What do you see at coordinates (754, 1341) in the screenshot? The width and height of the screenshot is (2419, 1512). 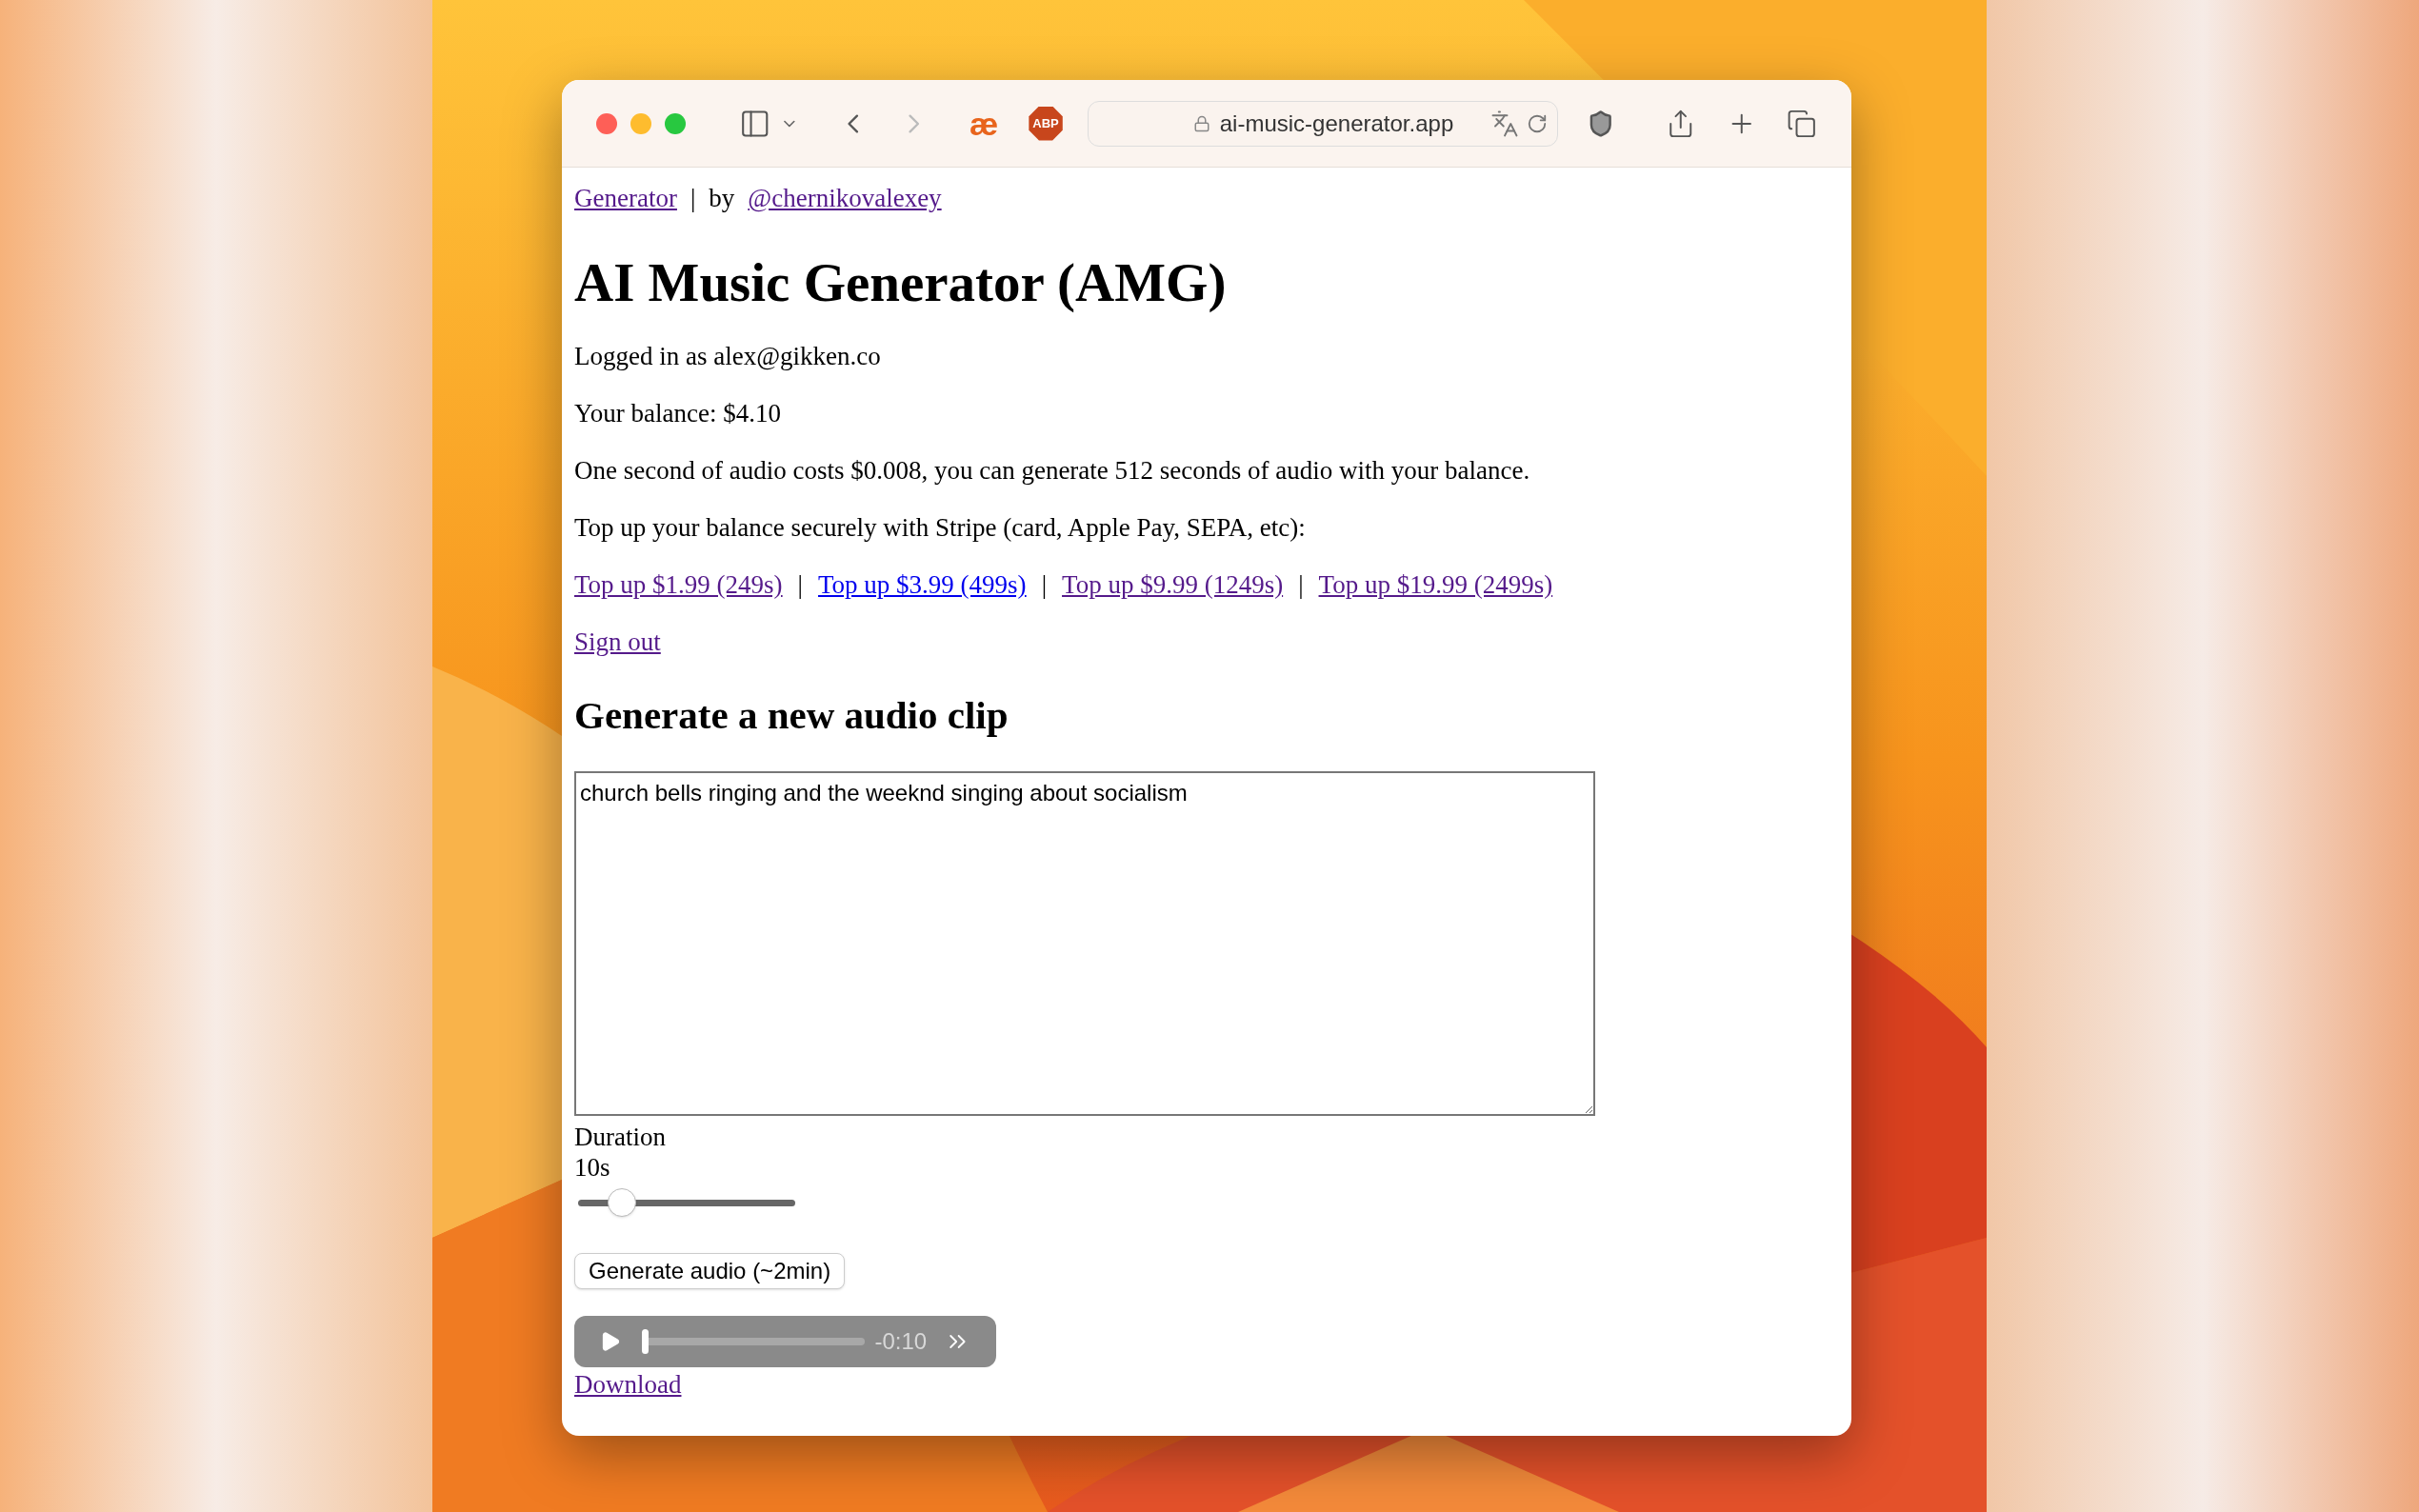 I see `progress-track` at bounding box center [754, 1341].